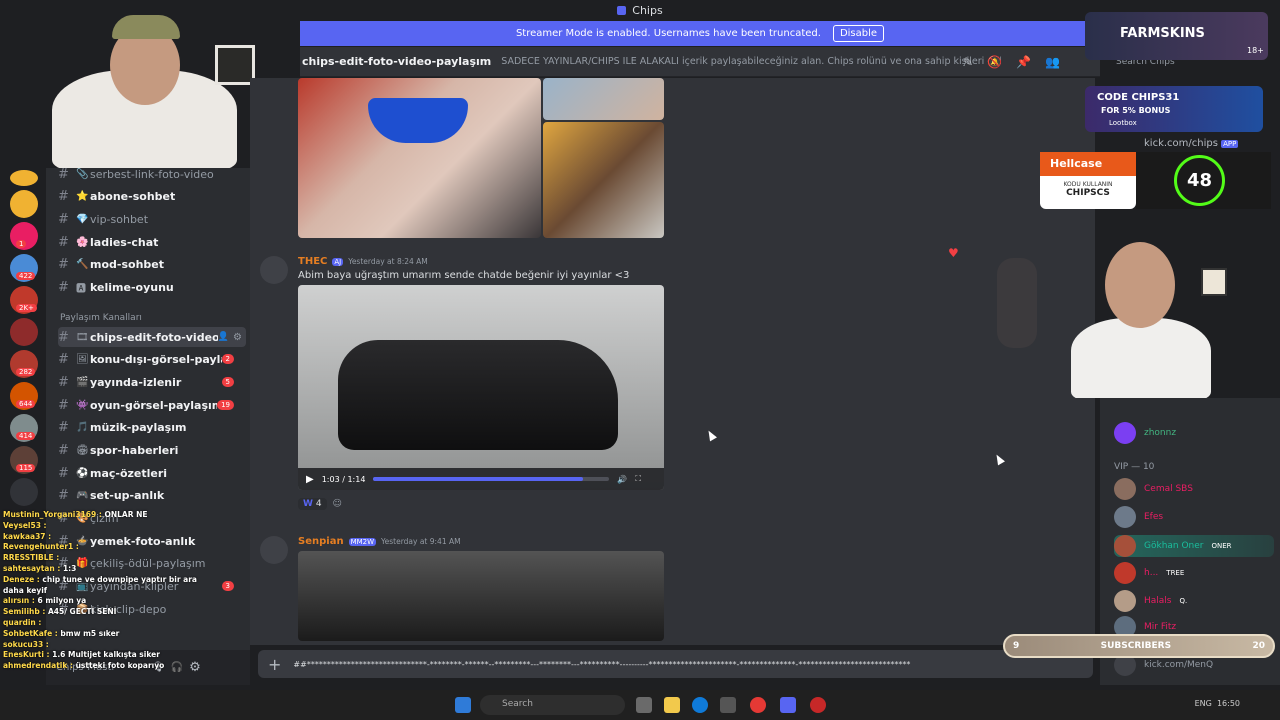  What do you see at coordinates (227, 359) in the screenshot?
I see `unread-badge: 2` at bounding box center [227, 359].